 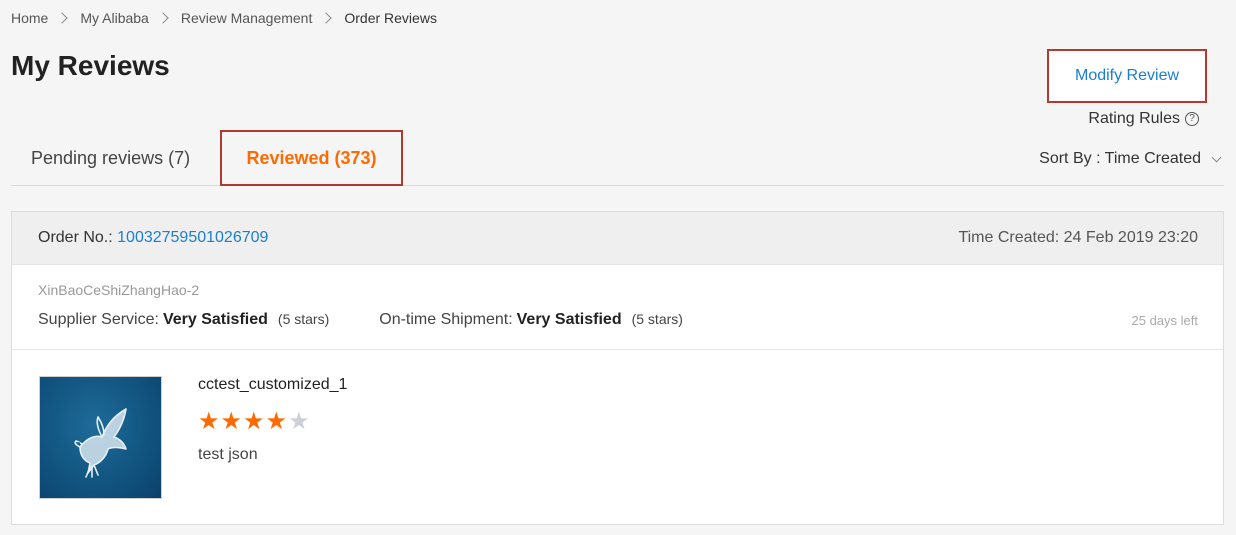 I want to click on breadcrumb-my-alibaba: My Alibaba, so click(x=114, y=18).